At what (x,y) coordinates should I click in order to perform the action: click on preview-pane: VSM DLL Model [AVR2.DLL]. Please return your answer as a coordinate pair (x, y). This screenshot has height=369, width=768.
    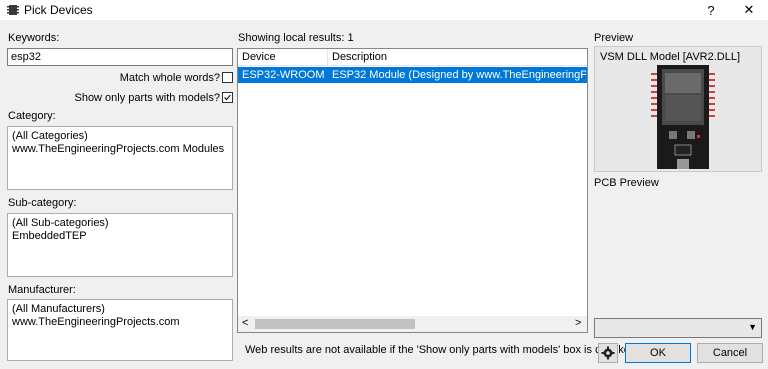
    Looking at the image, I should click on (678, 109).